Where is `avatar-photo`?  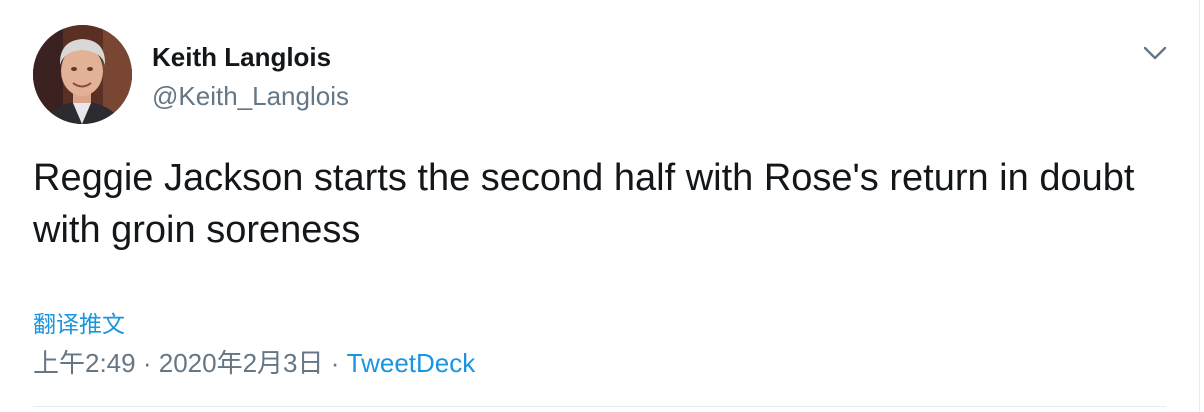
avatar-photo is located at coordinates (82, 74).